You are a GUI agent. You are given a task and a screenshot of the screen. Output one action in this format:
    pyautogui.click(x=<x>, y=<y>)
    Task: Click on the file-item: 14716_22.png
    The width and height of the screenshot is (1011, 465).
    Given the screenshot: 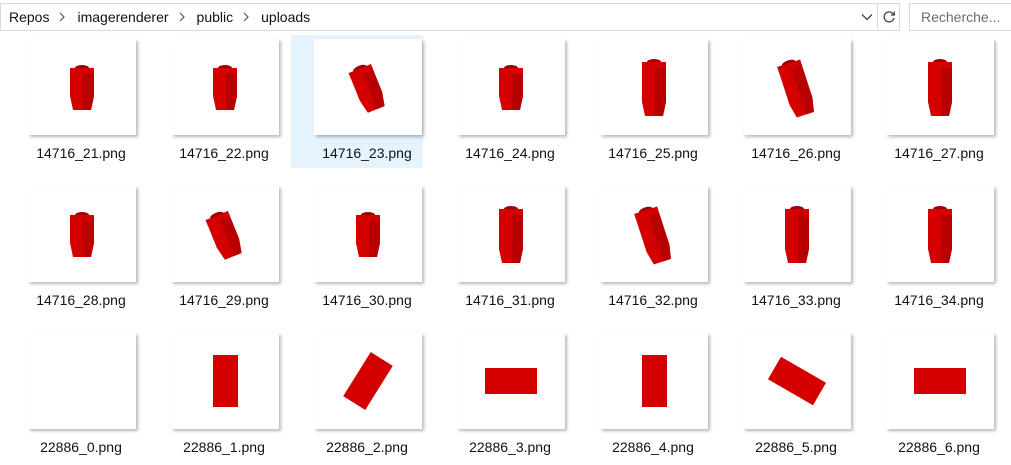 What is the action you would take?
    pyautogui.click(x=214, y=101)
    